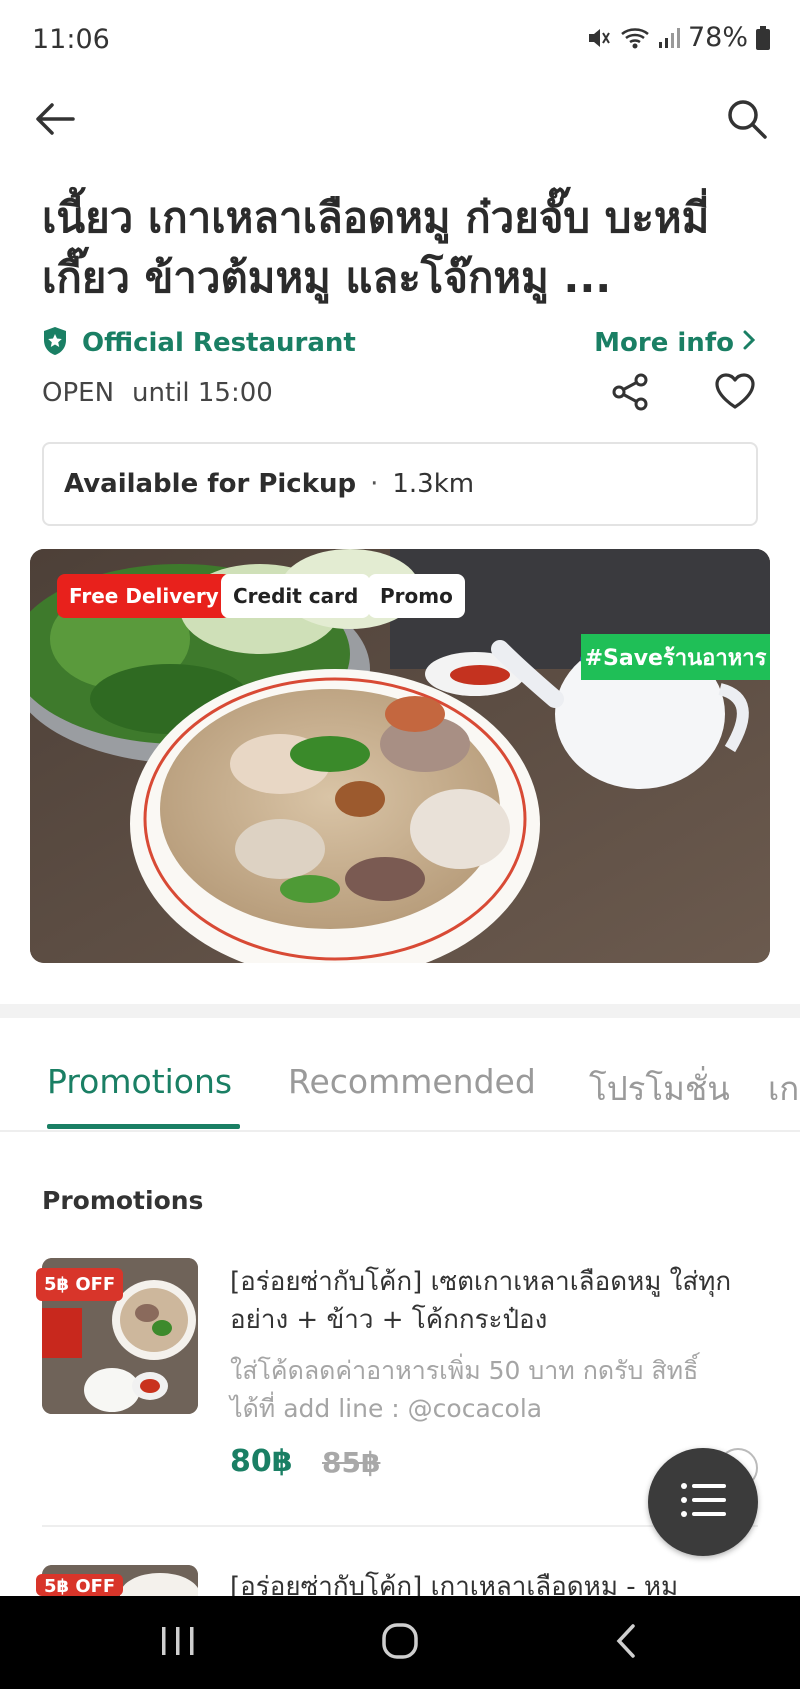 The width and height of the screenshot is (800, 1689). I want to click on system-back-button, so click(626, 1643).